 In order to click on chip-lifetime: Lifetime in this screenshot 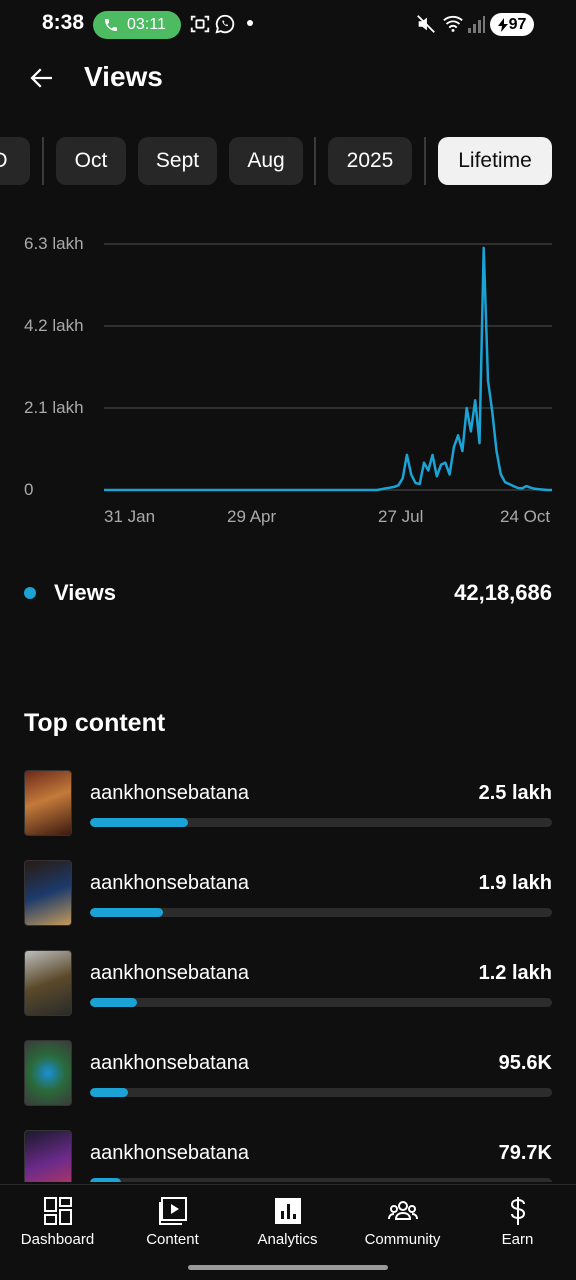, I will do `click(495, 161)`.